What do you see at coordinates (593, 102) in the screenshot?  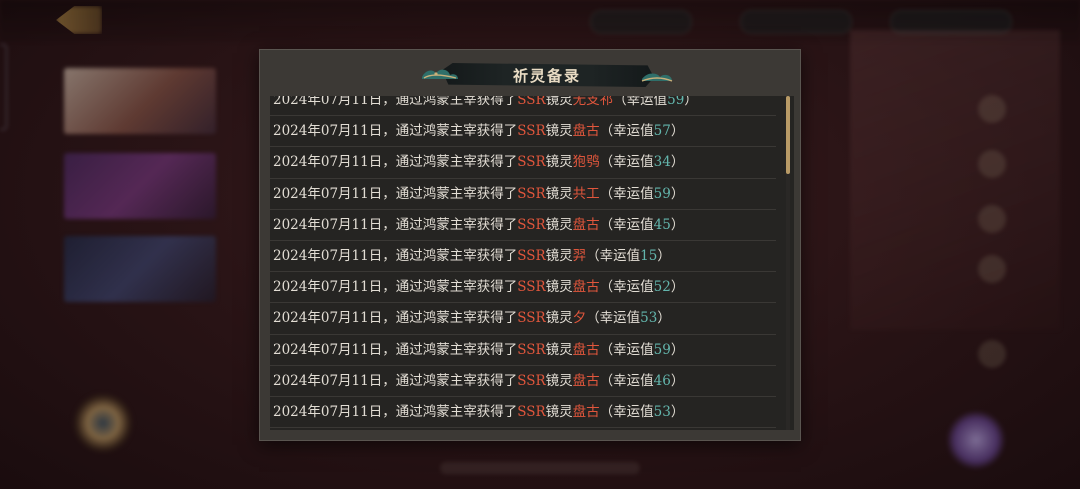 I see `spirit-name: 无支祁` at bounding box center [593, 102].